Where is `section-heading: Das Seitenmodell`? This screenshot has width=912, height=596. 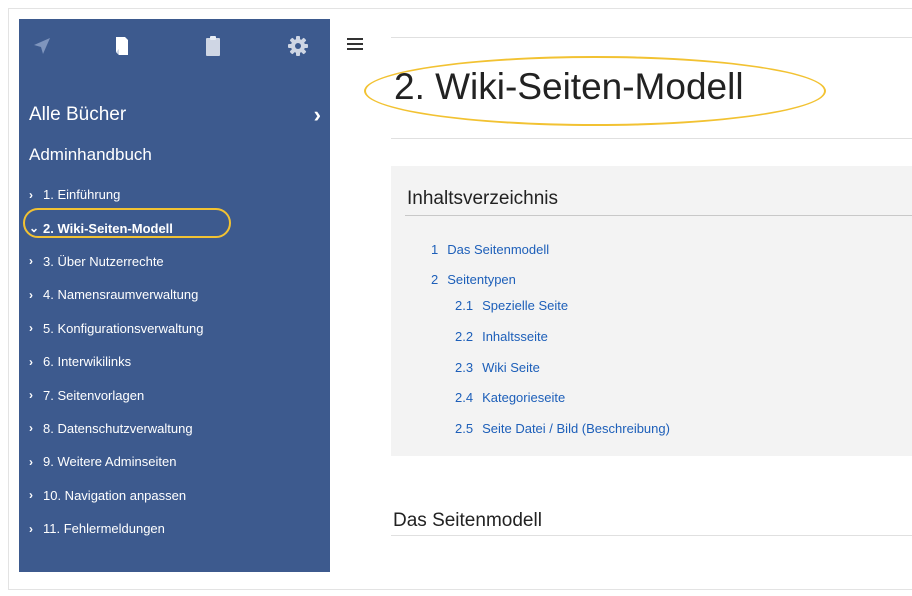 section-heading: Das Seitenmodell is located at coordinates (467, 520).